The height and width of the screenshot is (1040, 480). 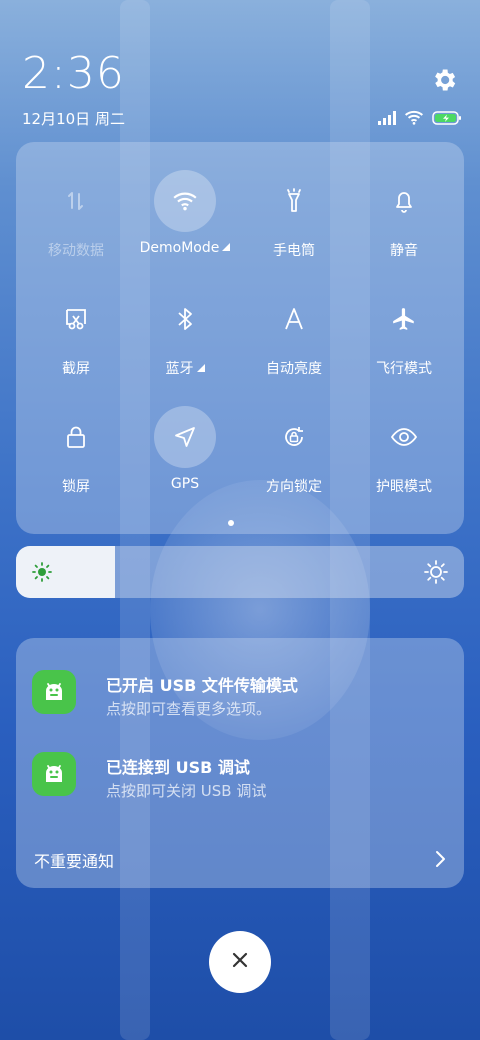 I want to click on notification-title: 已开启 USB 文件传输模式, so click(x=202, y=685).